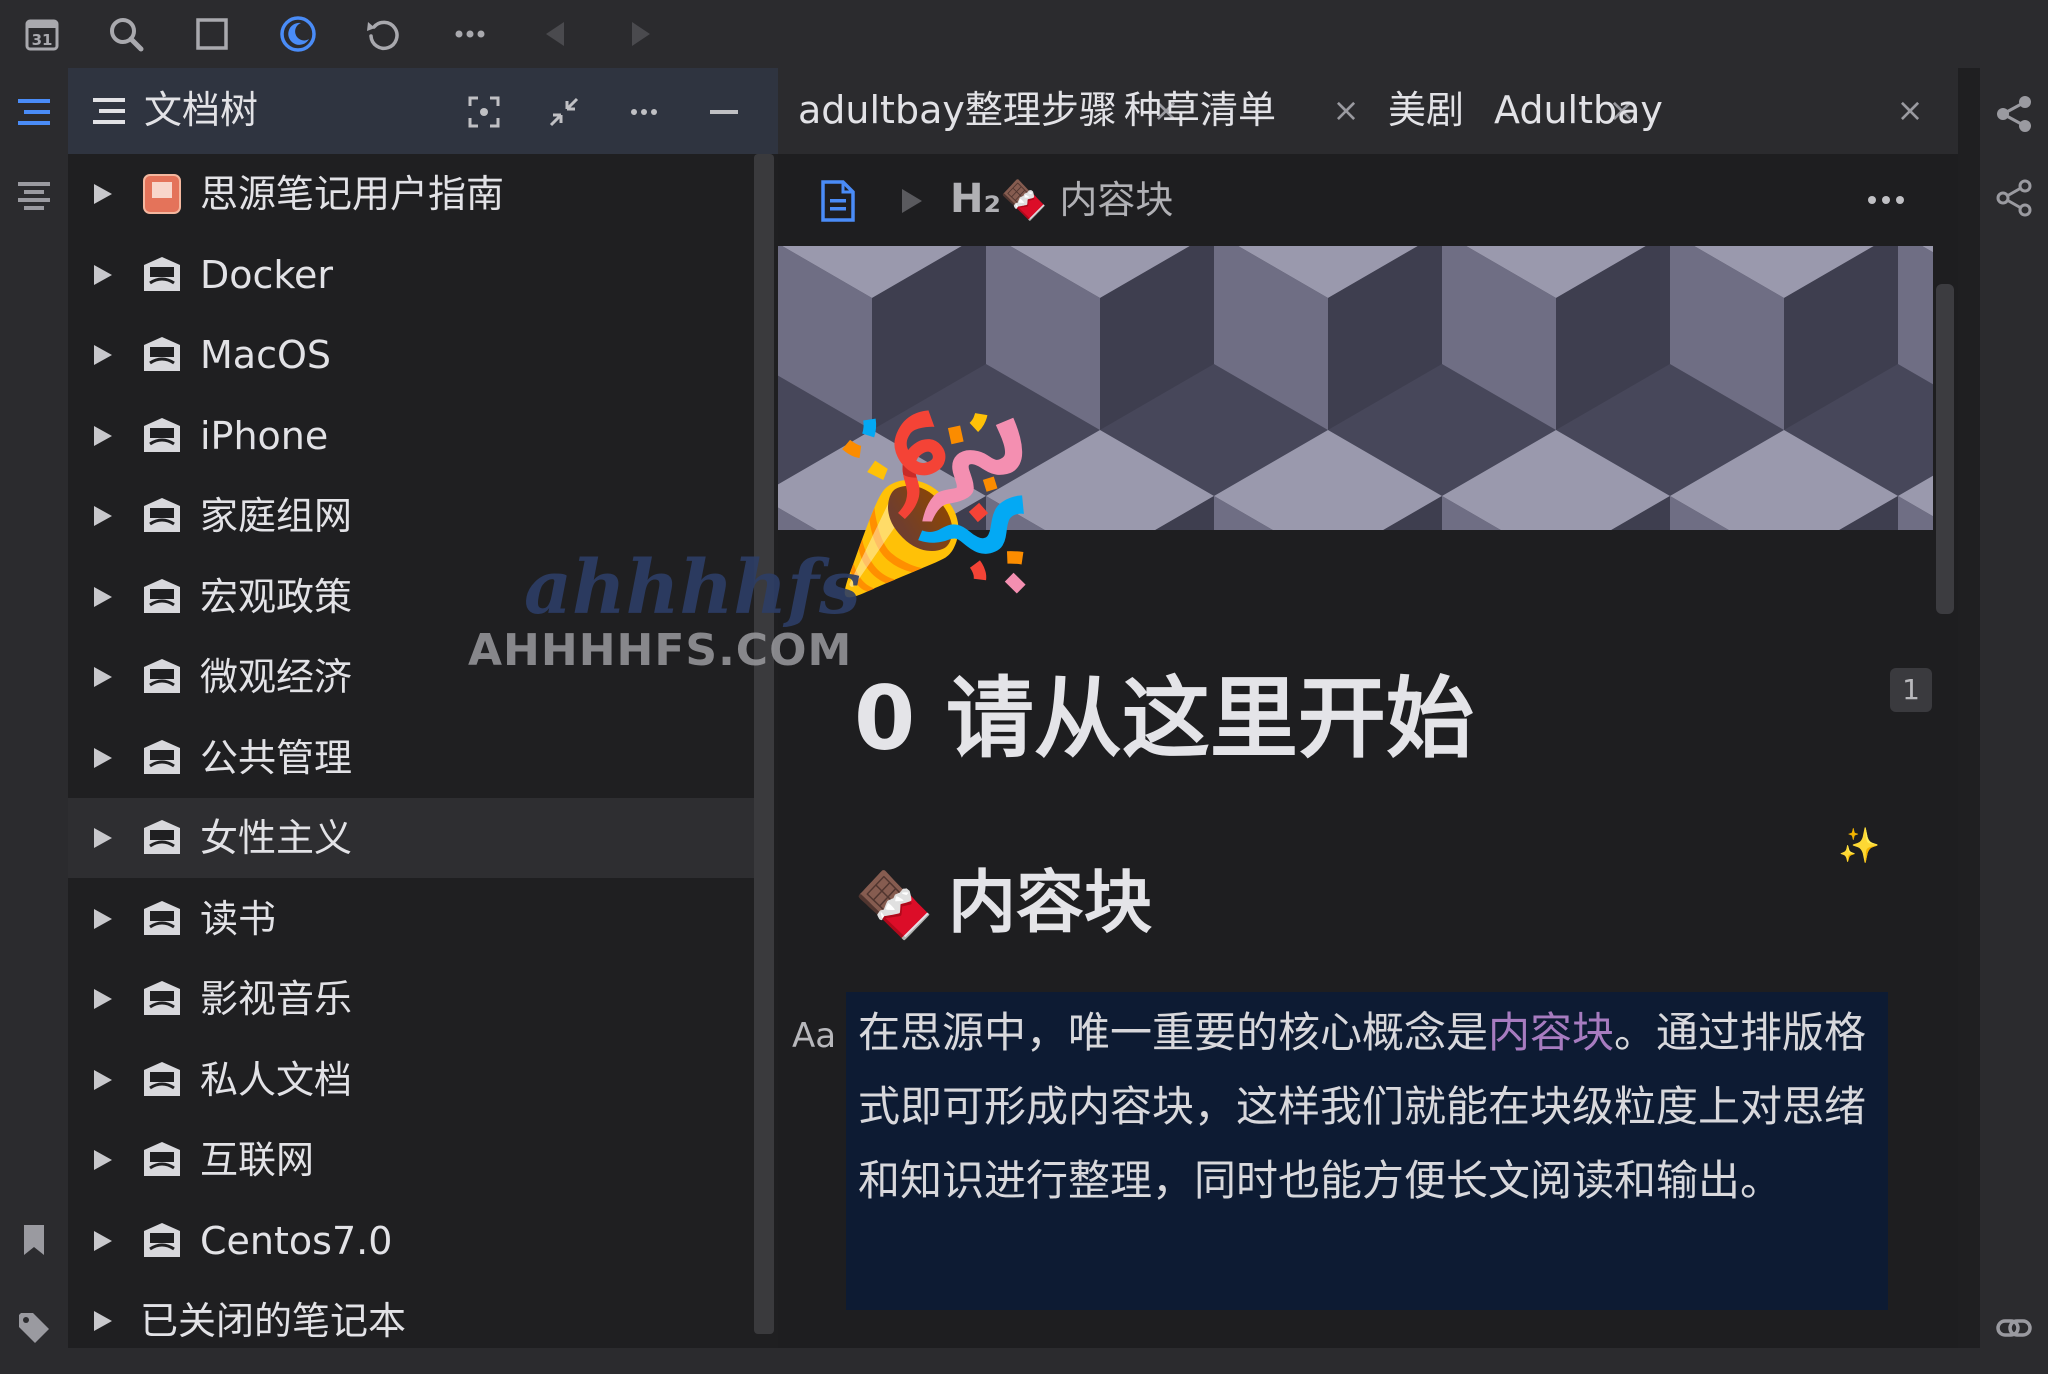  What do you see at coordinates (1024, 1361) in the screenshot?
I see `status-bar` at bounding box center [1024, 1361].